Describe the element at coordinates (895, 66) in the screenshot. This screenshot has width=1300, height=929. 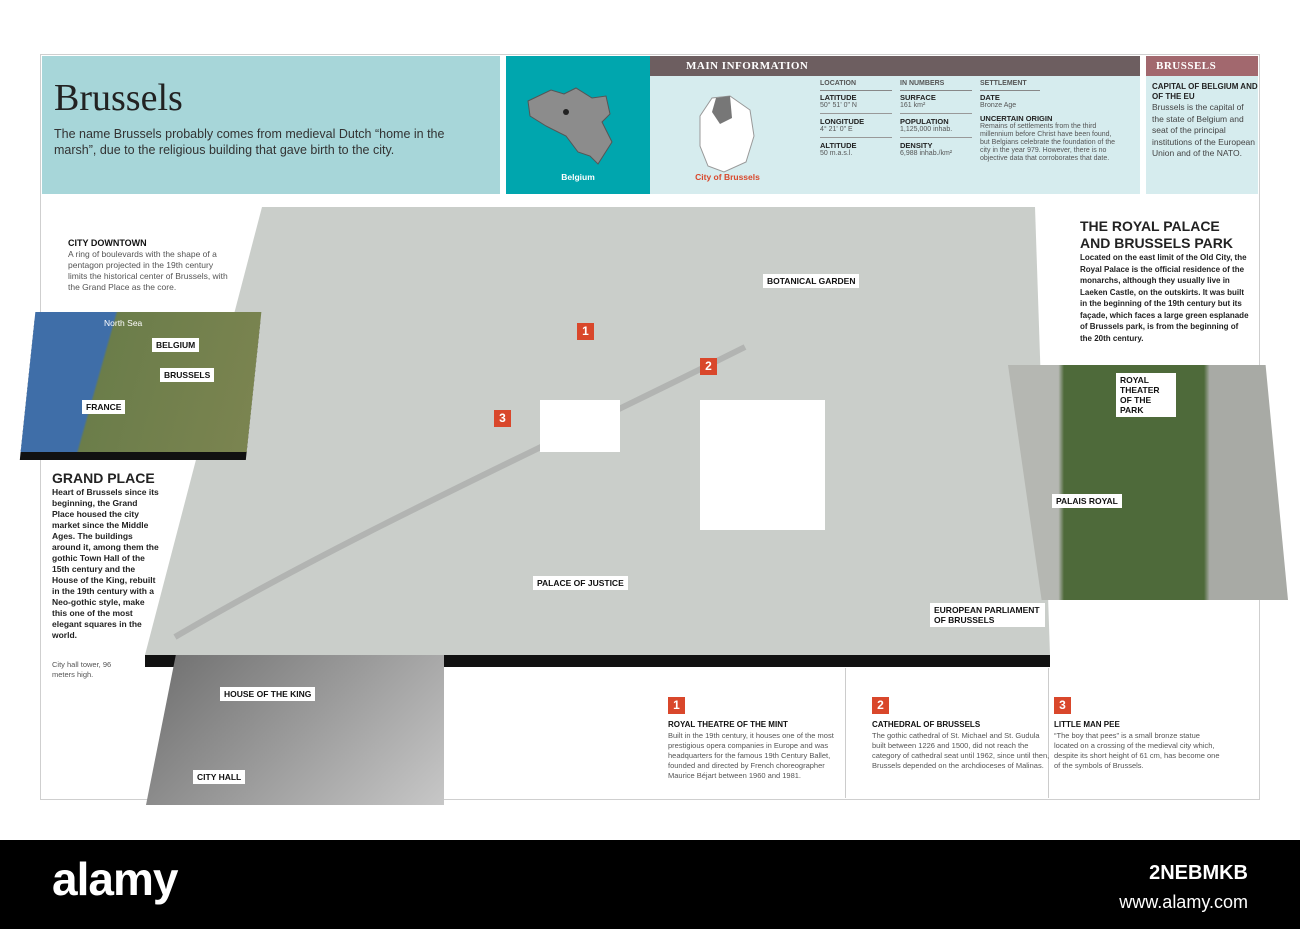
I see `main-info-header: MAIN INFORMATION` at that location.